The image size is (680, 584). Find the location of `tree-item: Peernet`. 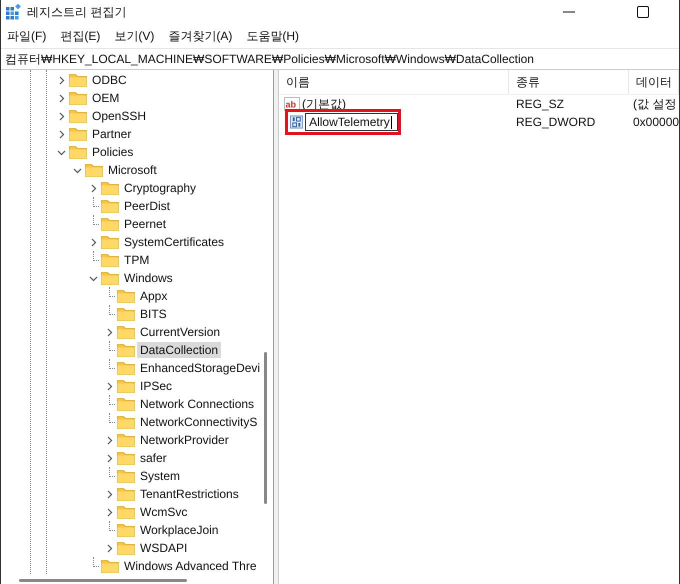

tree-item: Peernet is located at coordinates (145, 224).